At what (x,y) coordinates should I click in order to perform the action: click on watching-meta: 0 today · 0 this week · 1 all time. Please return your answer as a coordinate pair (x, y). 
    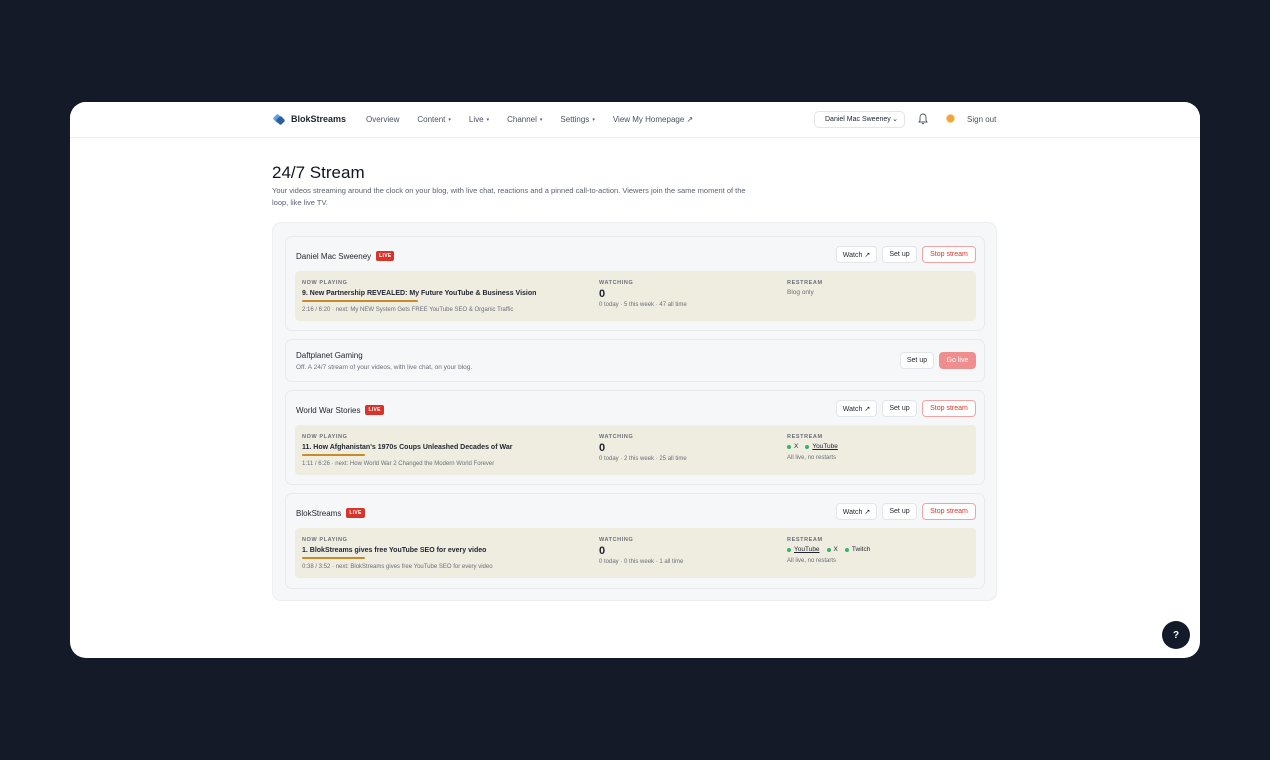
    Looking at the image, I should click on (641, 562).